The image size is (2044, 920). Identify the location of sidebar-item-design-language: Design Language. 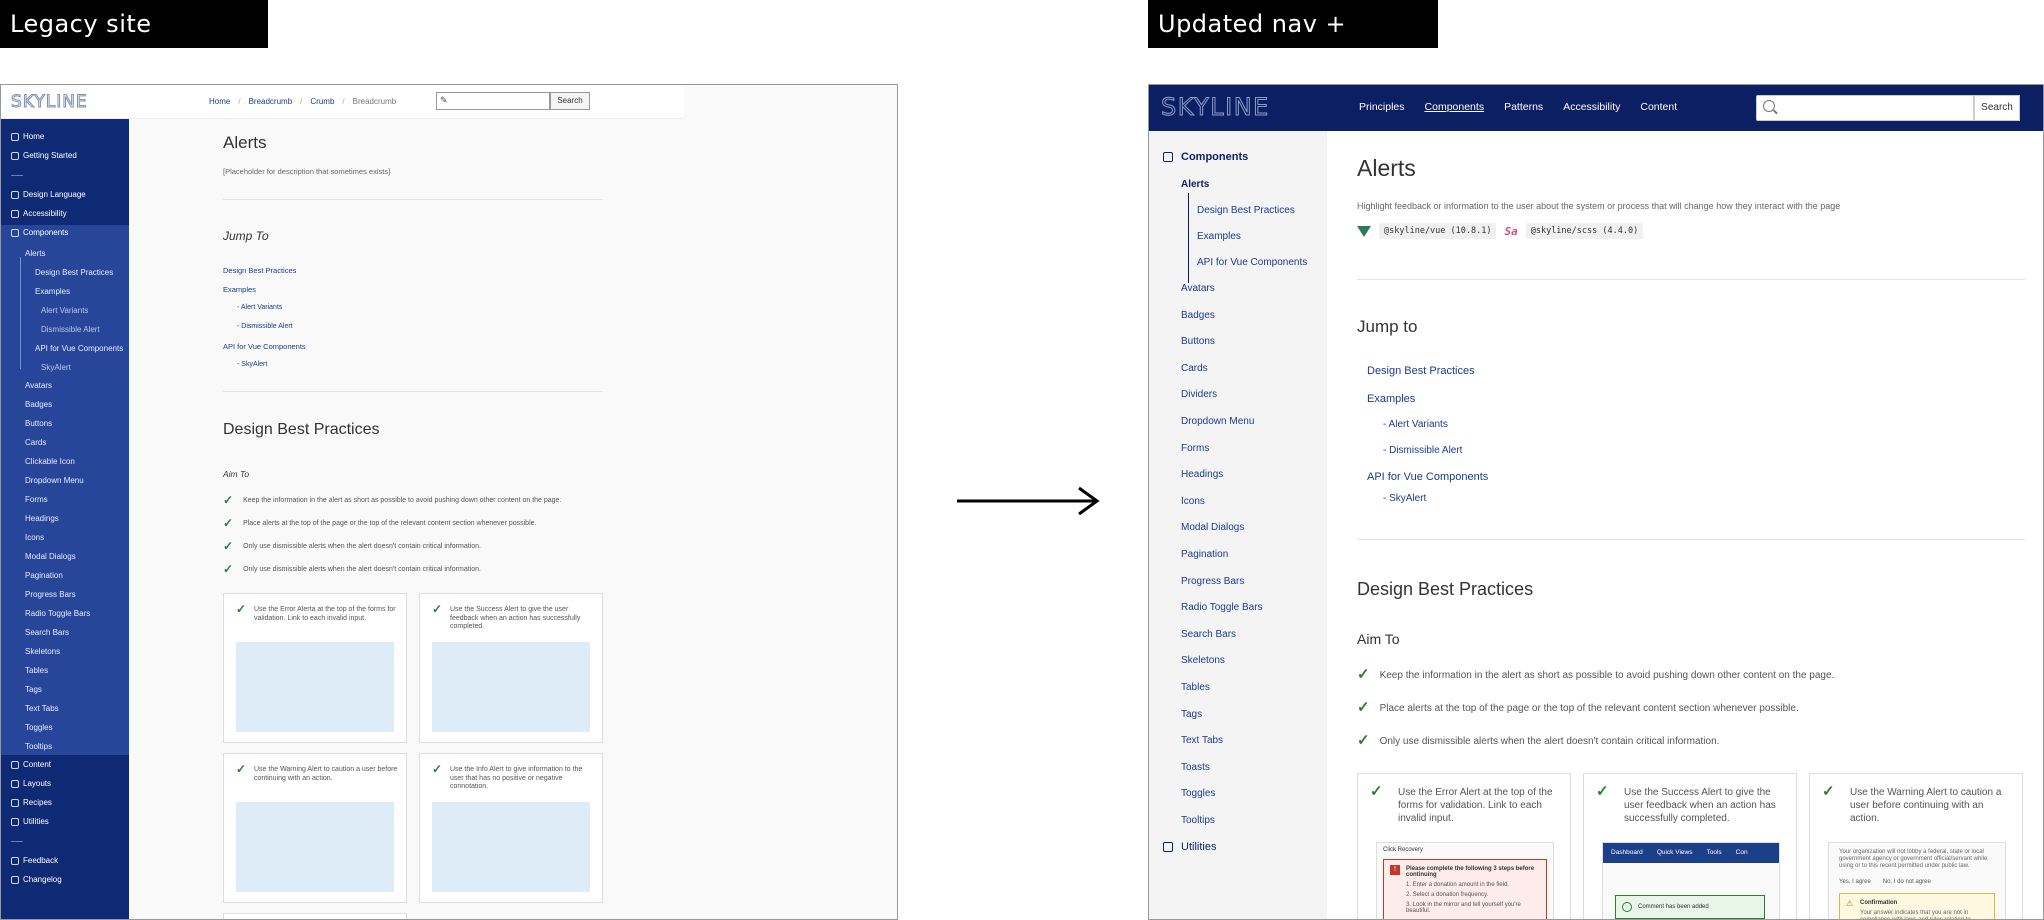
(48, 194).